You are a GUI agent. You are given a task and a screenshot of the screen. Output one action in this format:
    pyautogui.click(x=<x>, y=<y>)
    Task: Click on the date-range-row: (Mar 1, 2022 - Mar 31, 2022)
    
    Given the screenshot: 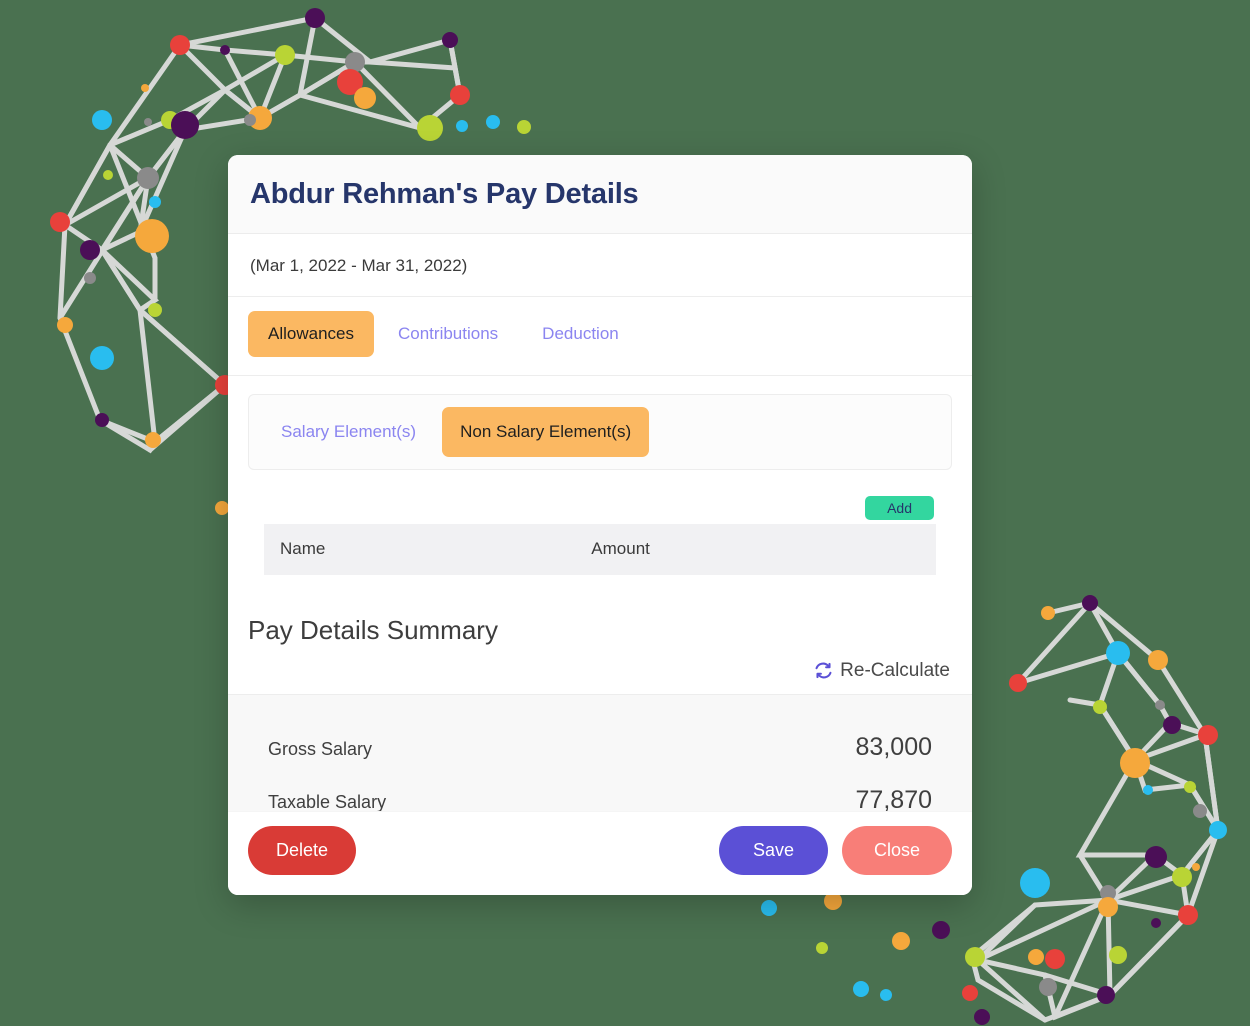 What is the action you would take?
    pyautogui.click(x=600, y=265)
    